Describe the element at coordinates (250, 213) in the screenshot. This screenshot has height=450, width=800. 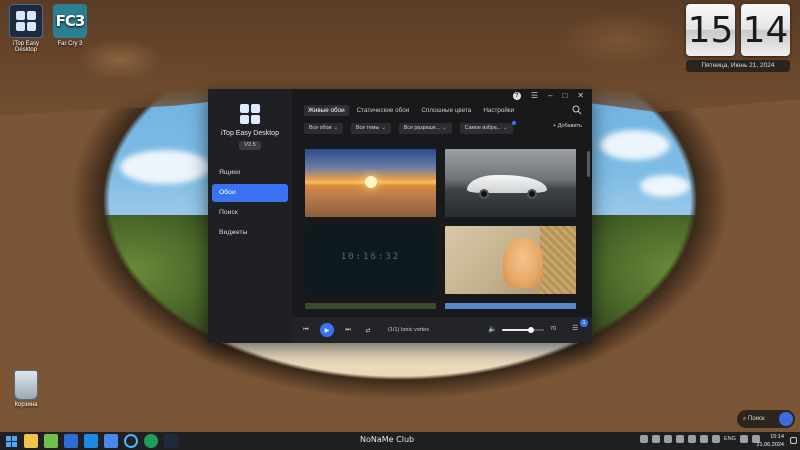
I see `sidebar-item-search: Поиск` at that location.